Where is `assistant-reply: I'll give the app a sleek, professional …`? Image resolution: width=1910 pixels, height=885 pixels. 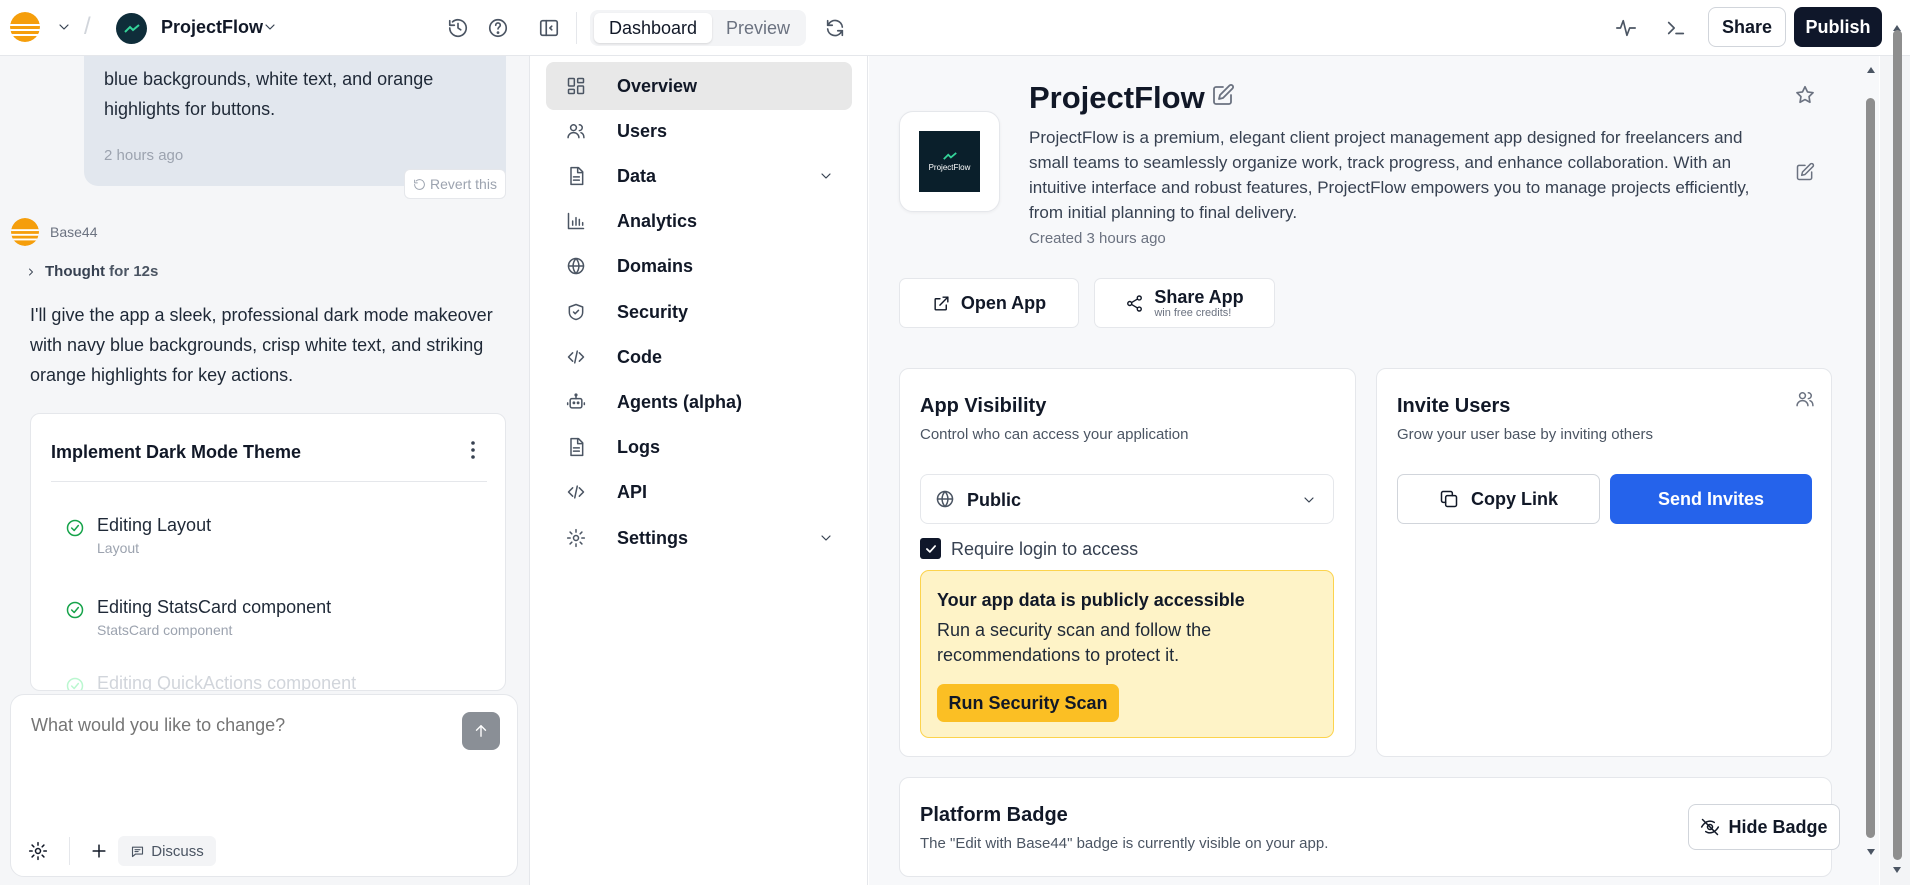
assistant-reply: I'll give the app a sleek, professional … is located at coordinates (261, 345).